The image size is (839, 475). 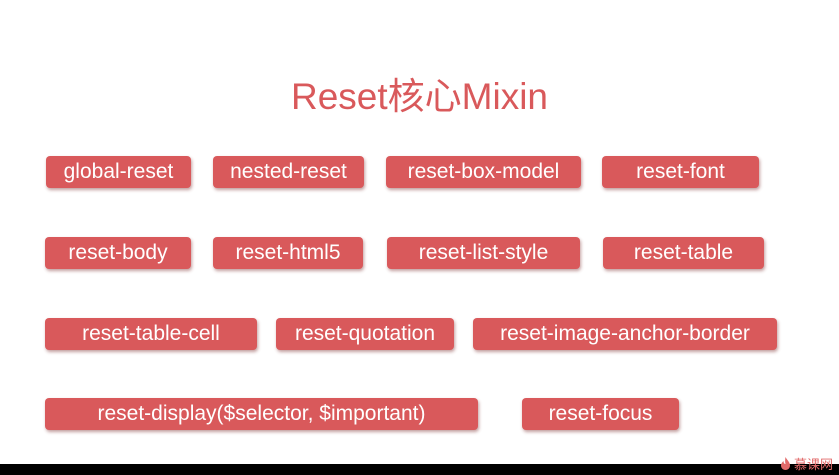 What do you see at coordinates (680, 172) in the screenshot?
I see `chip-reset-font: reset-font` at bounding box center [680, 172].